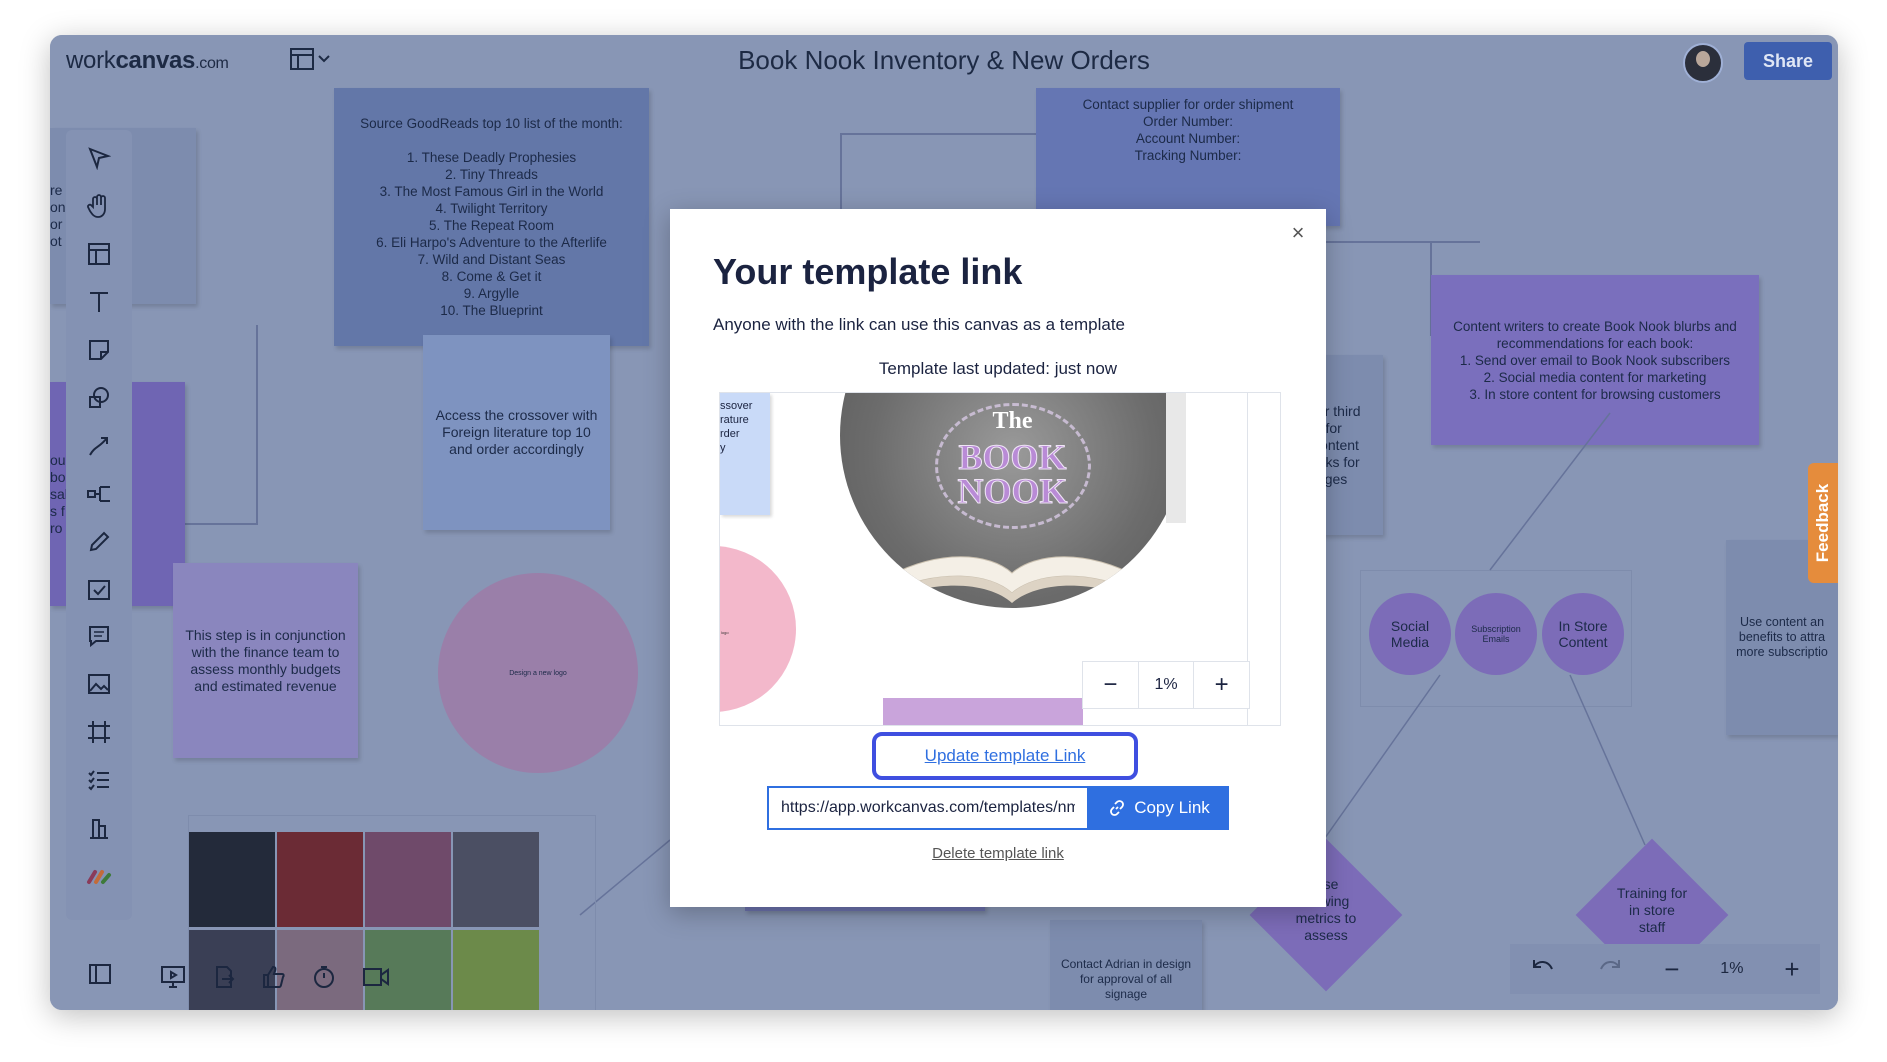  I want to click on redo-button, so click(1610, 969).